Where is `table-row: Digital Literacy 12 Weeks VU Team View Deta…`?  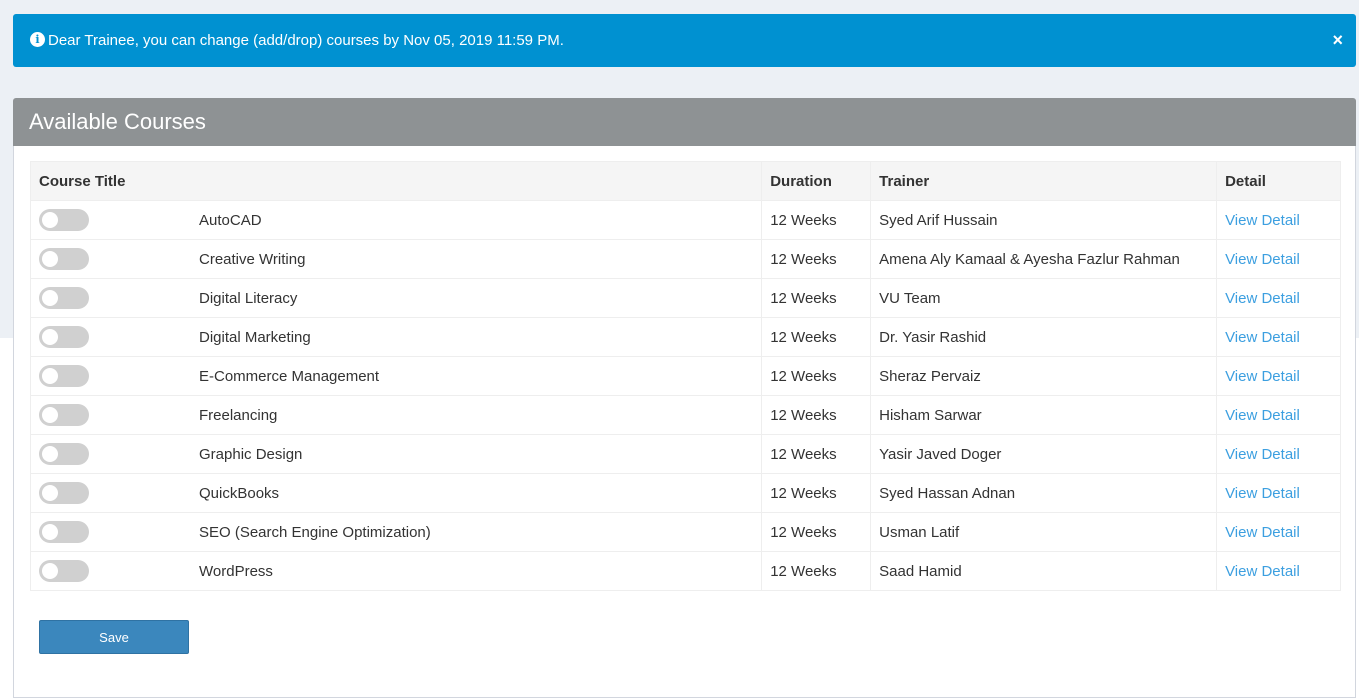 table-row: Digital Literacy 12 Weeks VU Team View Deta… is located at coordinates (685, 298).